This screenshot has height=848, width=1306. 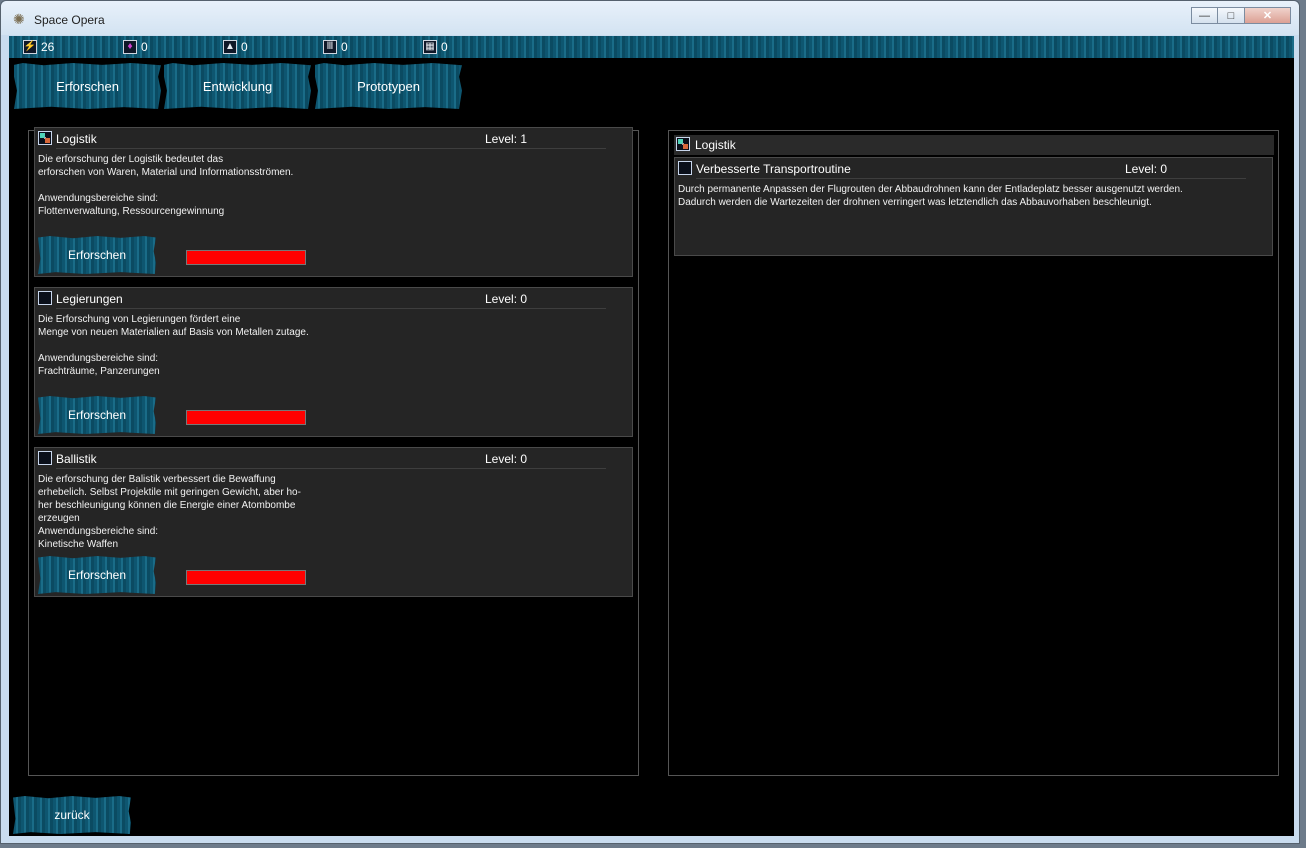 What do you see at coordinates (237, 86) in the screenshot?
I see `tab-entwicklung: Entwicklung` at bounding box center [237, 86].